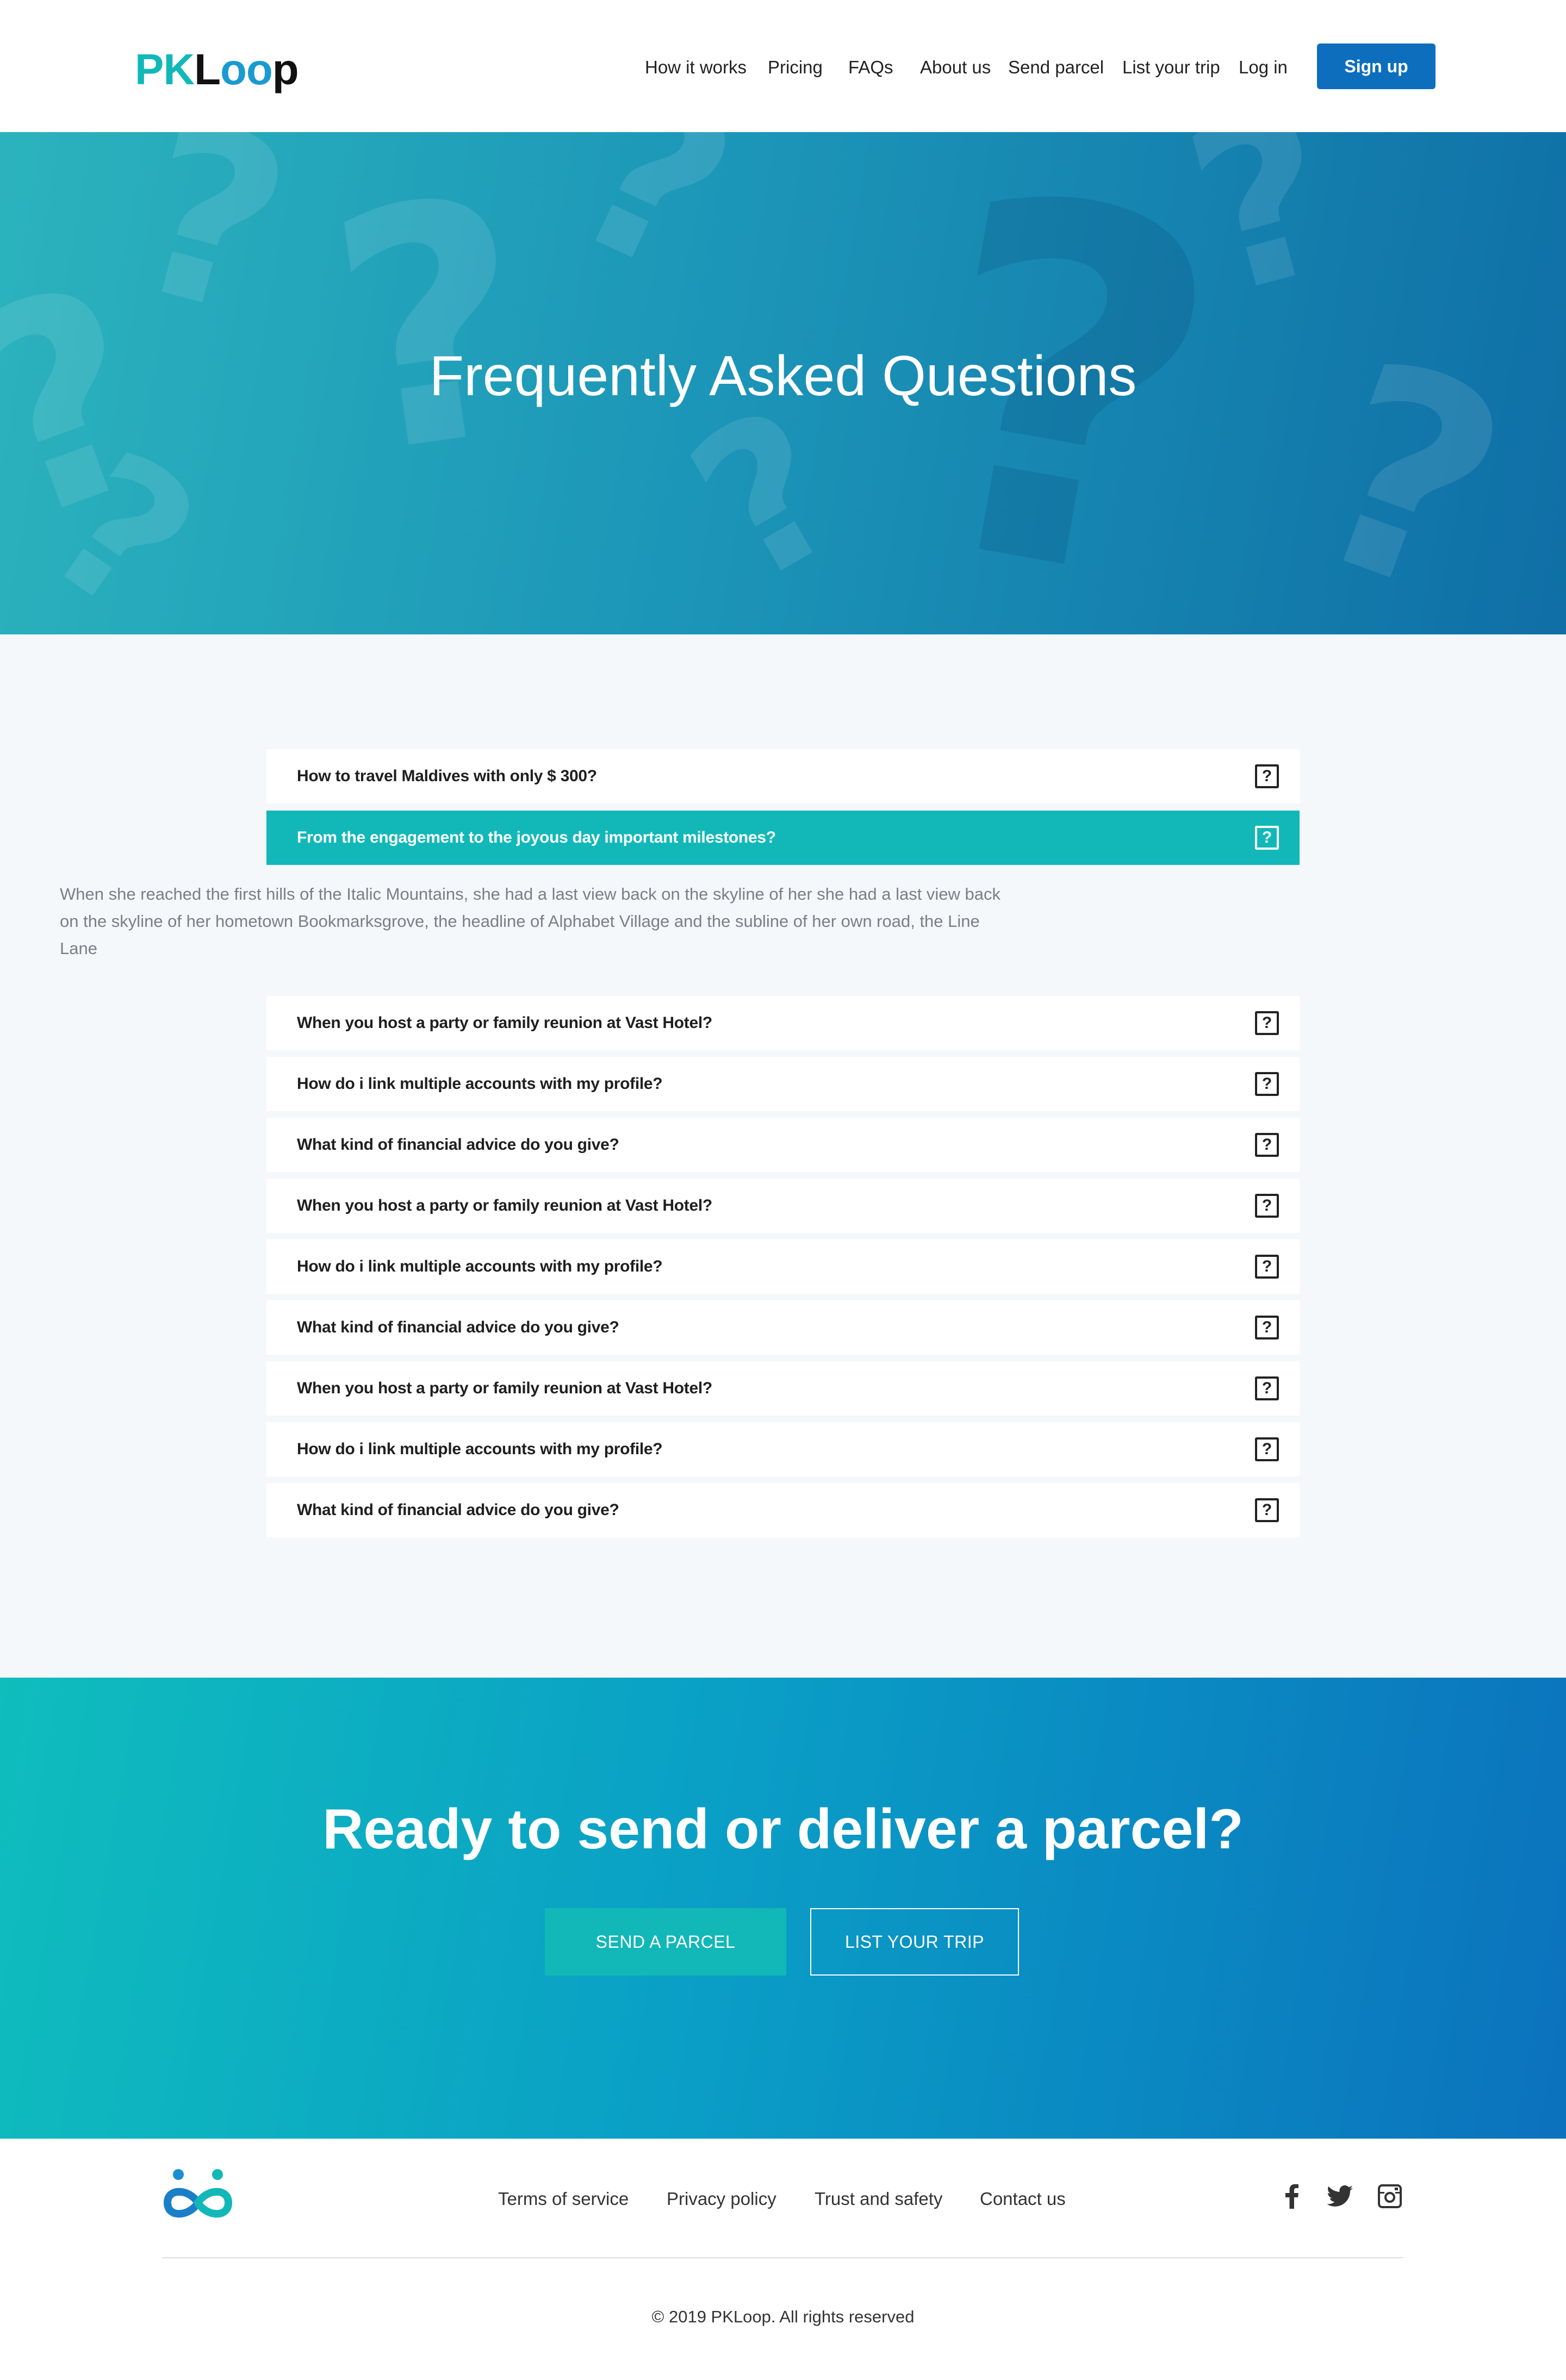 Image resolution: width=1566 pixels, height=2380 pixels. What do you see at coordinates (207, 69) in the screenshot?
I see `logo-text-l: L` at bounding box center [207, 69].